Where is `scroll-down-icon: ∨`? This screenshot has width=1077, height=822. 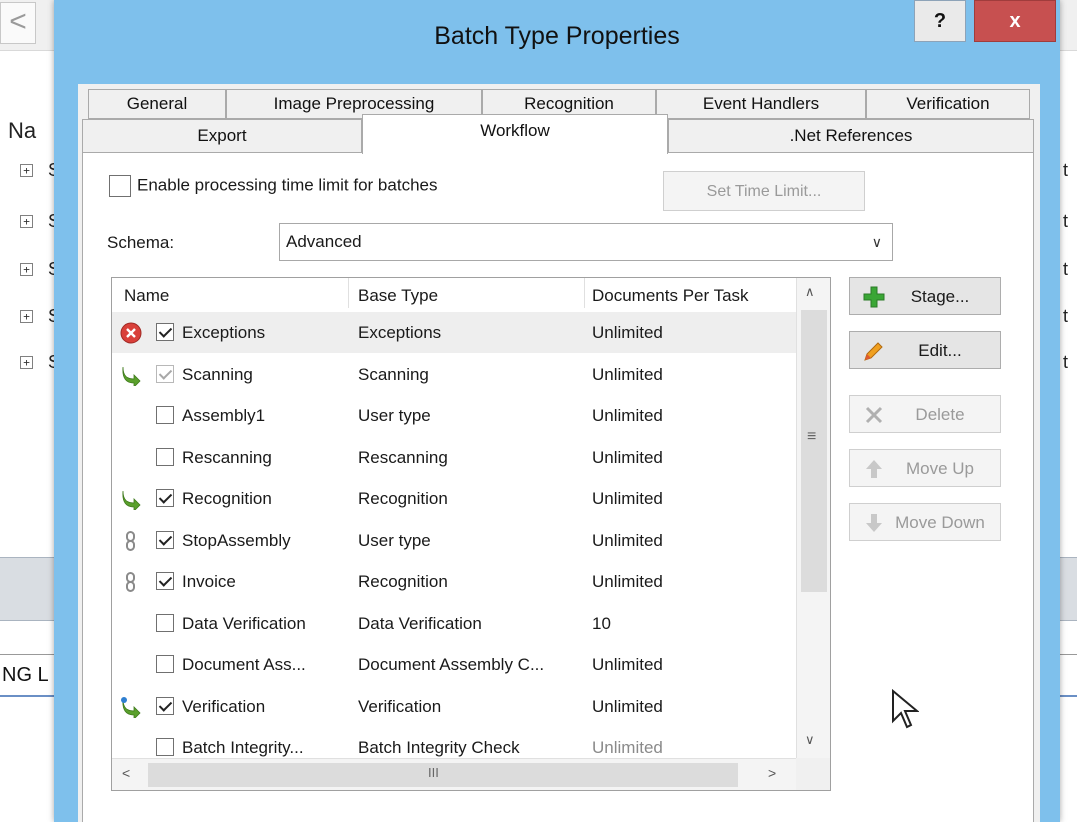
scroll-down-icon: ∨ is located at coordinates (810, 740).